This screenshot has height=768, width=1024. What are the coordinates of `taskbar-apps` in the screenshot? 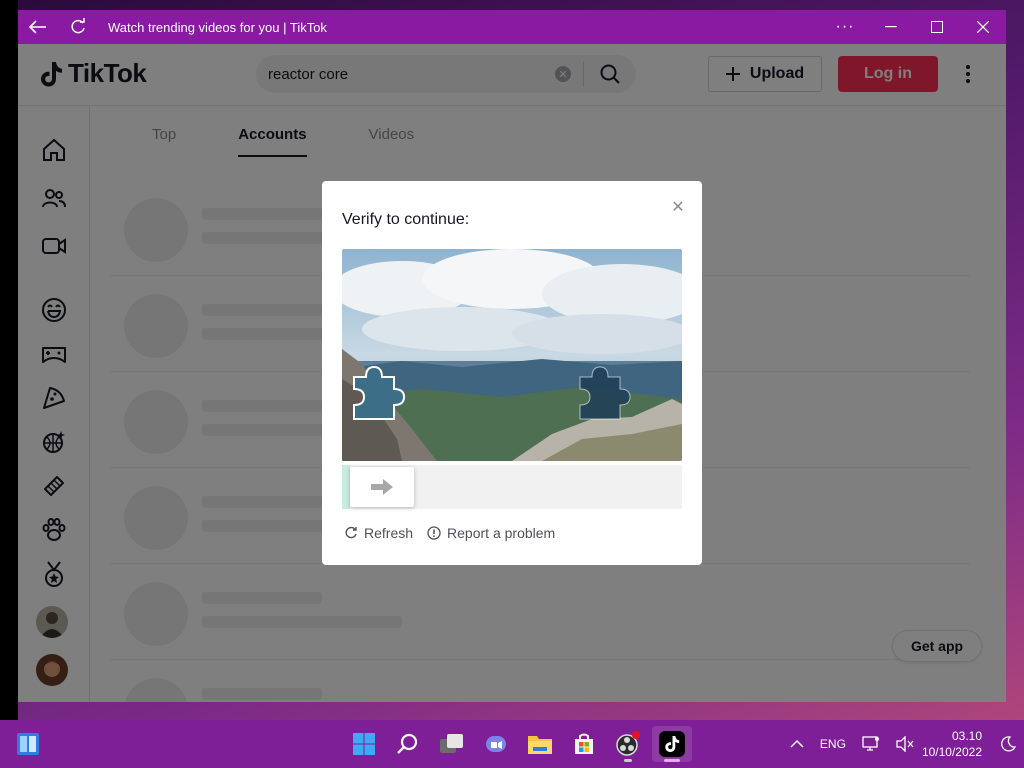 It's located at (518, 744).